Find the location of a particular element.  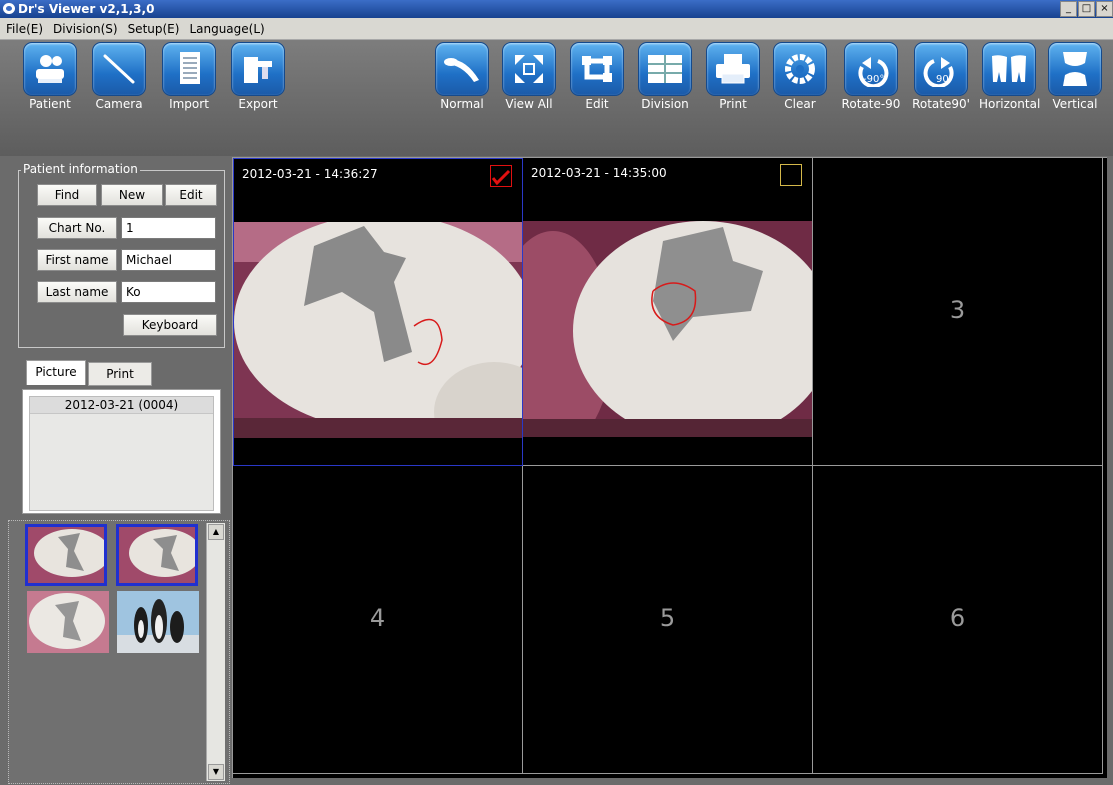

export-icon is located at coordinates (258, 69).